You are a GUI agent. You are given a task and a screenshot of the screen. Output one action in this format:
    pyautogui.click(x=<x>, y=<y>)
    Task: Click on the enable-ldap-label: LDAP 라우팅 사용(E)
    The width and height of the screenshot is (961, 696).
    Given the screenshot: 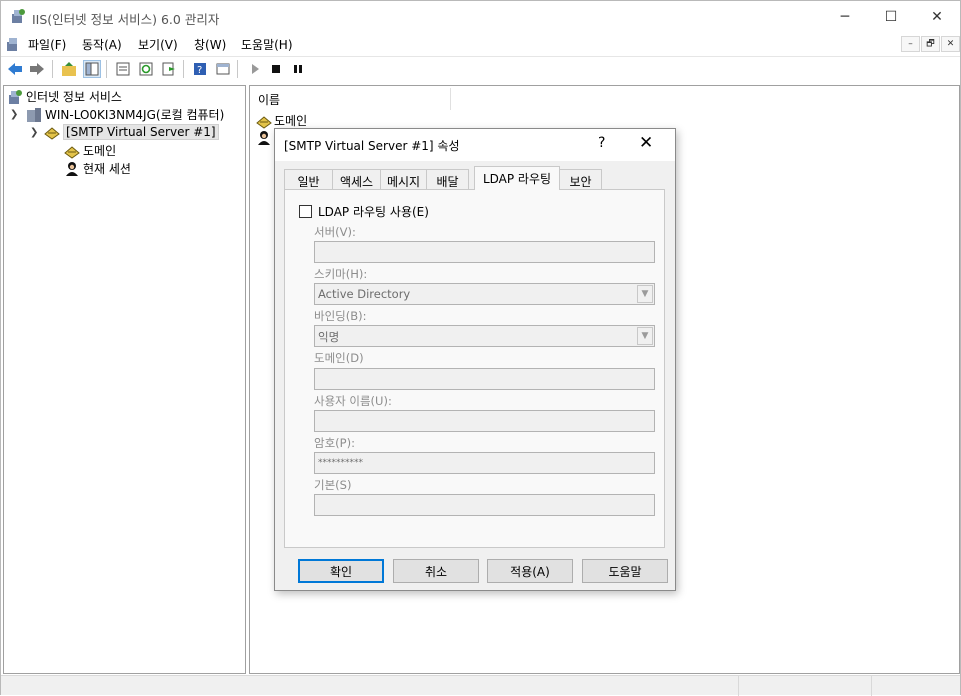 What is the action you would take?
    pyautogui.click(x=373, y=212)
    